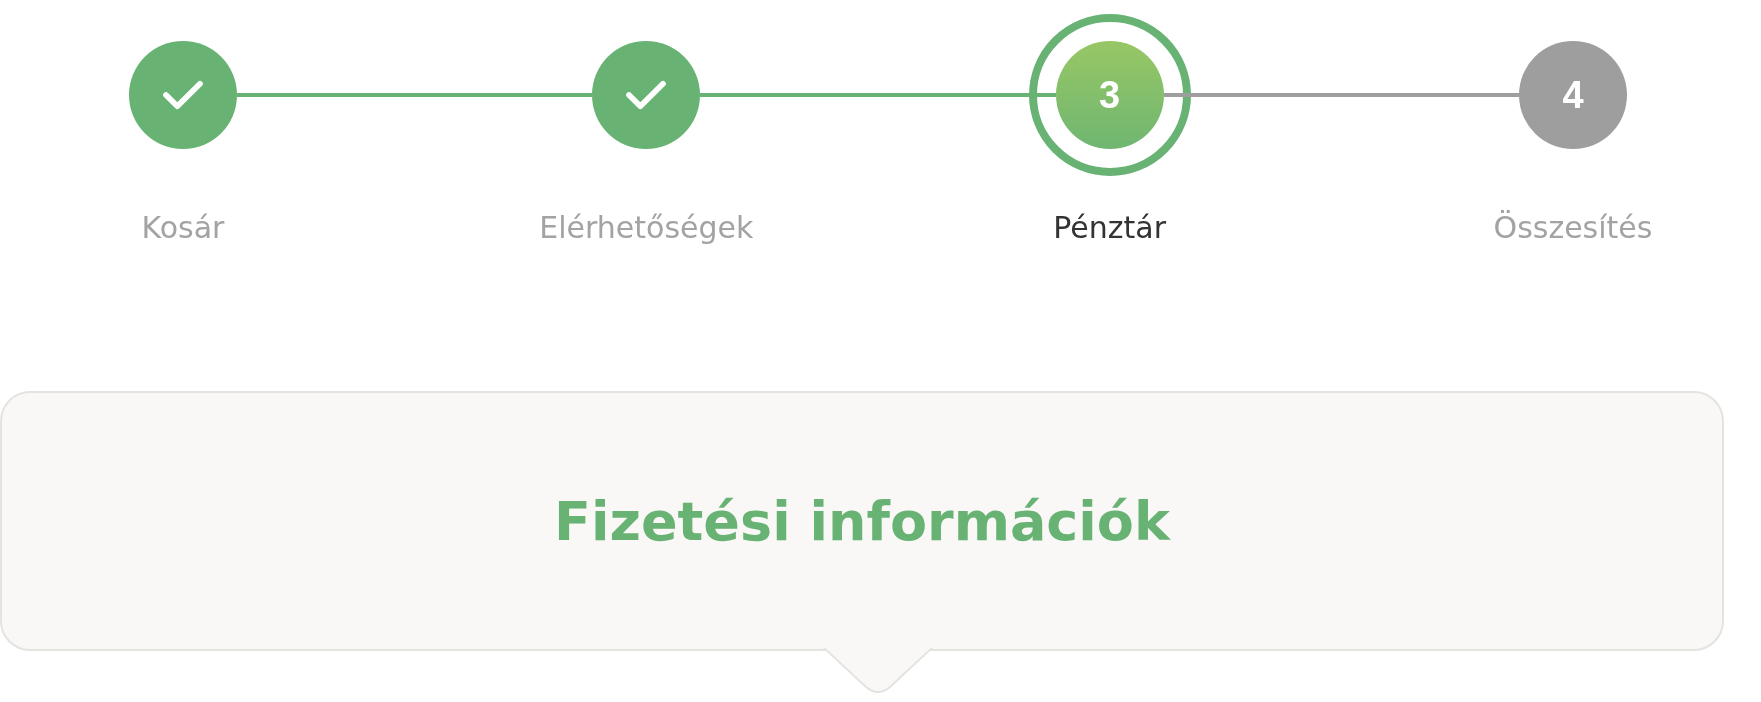 This screenshot has height=702, width=1761. Describe the element at coordinates (183, 95) in the screenshot. I see `check-icon` at that location.